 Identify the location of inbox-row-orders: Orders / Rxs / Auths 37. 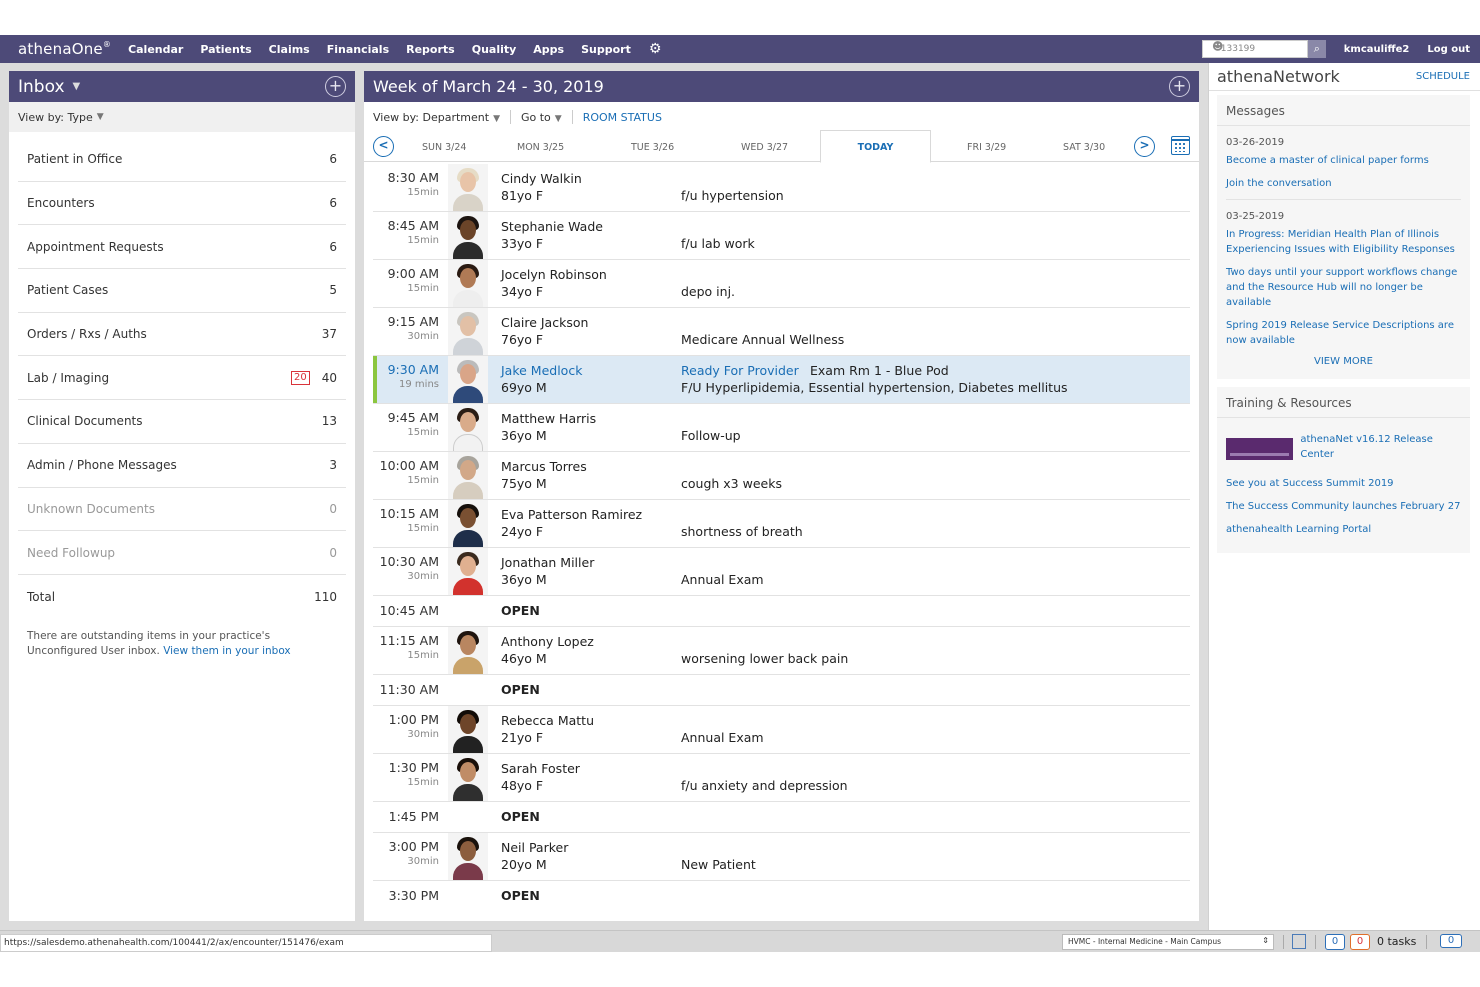
(182, 335).